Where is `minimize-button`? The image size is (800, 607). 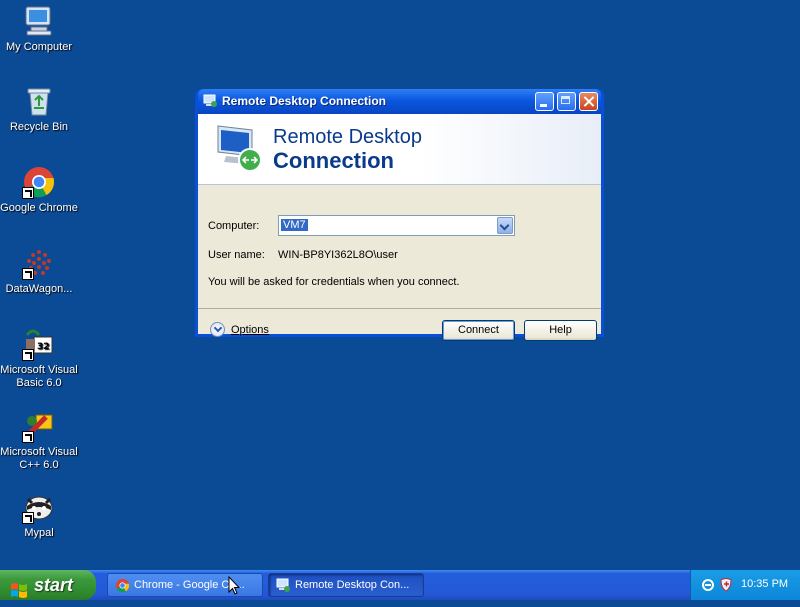
minimize-button is located at coordinates (544, 101).